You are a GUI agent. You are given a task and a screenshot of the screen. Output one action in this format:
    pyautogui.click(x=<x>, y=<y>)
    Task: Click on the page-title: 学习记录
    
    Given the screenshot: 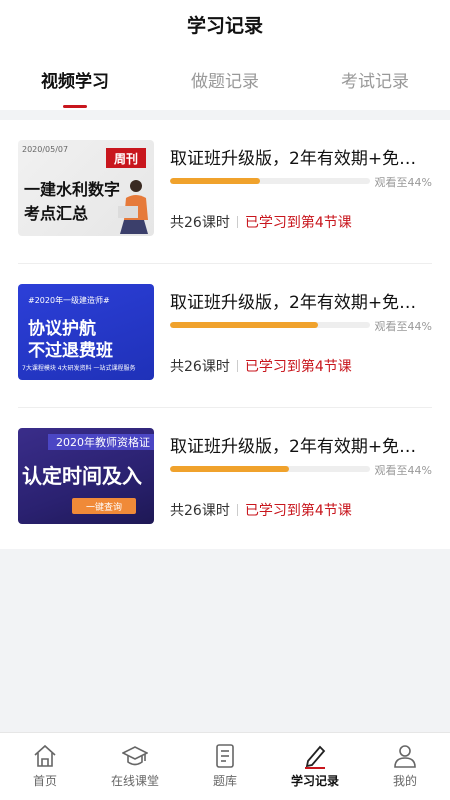 What is the action you would take?
    pyautogui.click(x=224, y=25)
    